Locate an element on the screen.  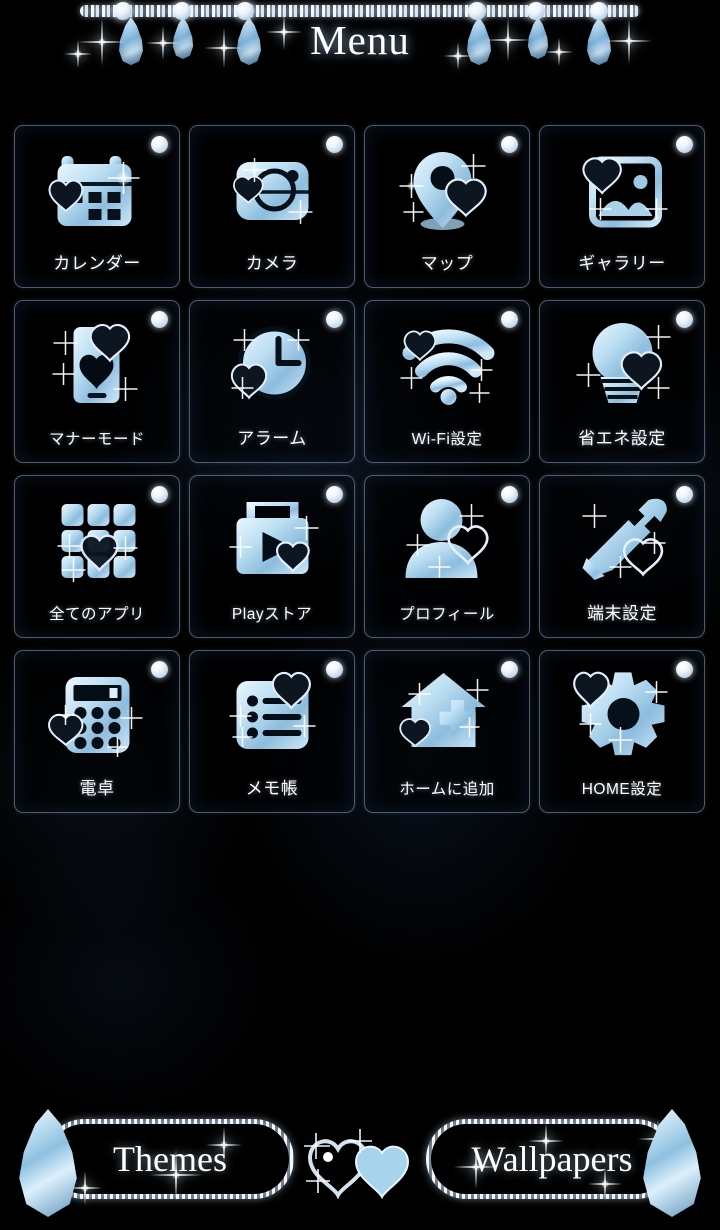
home-settings-gear-icon is located at coordinates (622, 715).